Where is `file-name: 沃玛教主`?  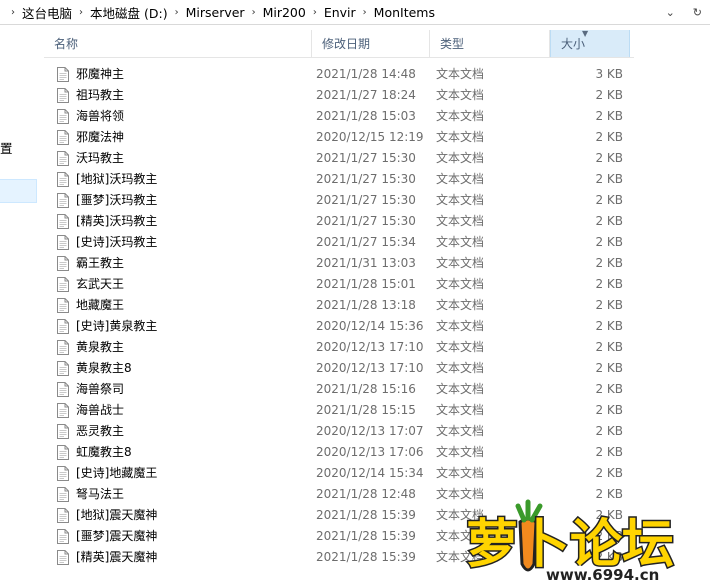 file-name: 沃玛教主 is located at coordinates (100, 158).